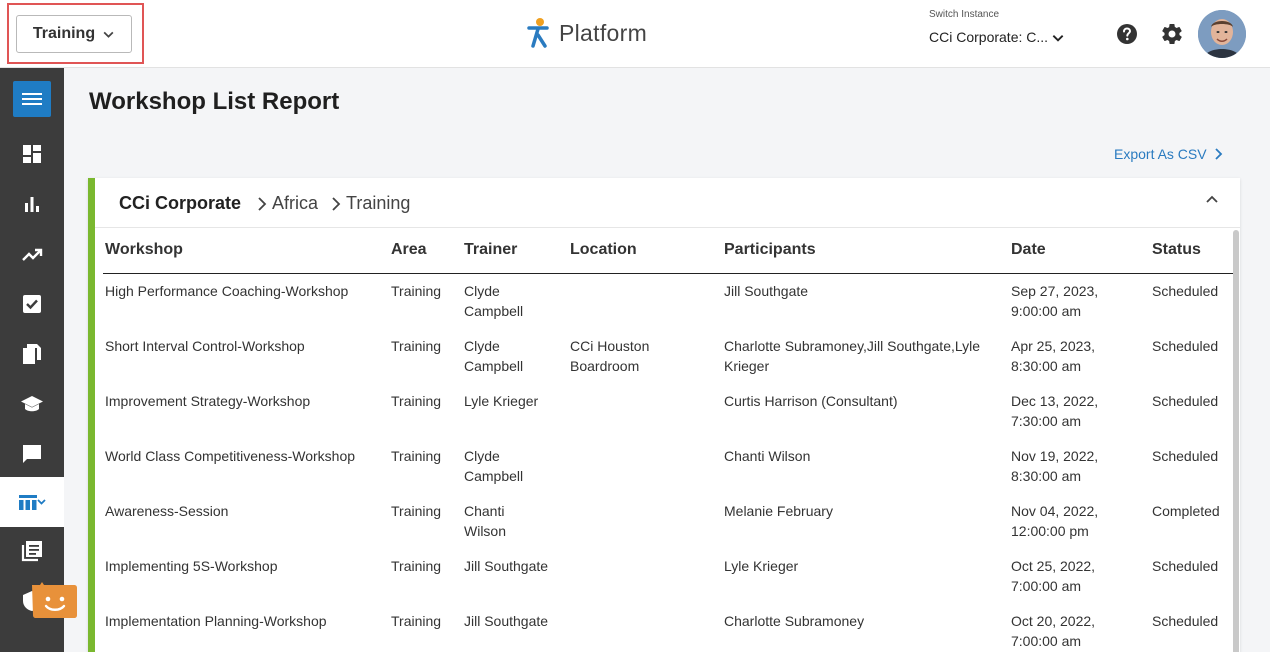 The image size is (1270, 652). I want to click on sidebar, so click(32, 360).